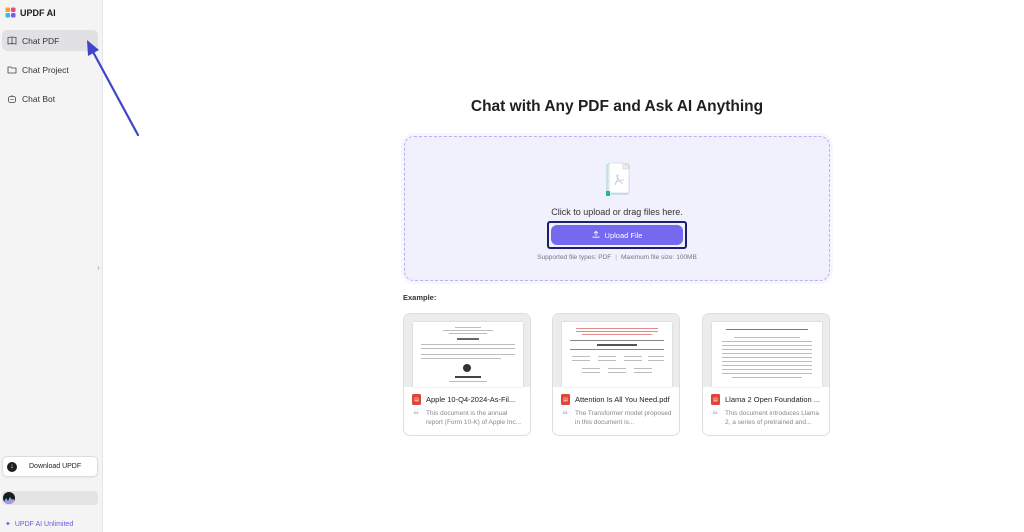  Describe the element at coordinates (622, 399) in the screenshot. I see `card-title: Attention Is All You Need.pdf` at that location.